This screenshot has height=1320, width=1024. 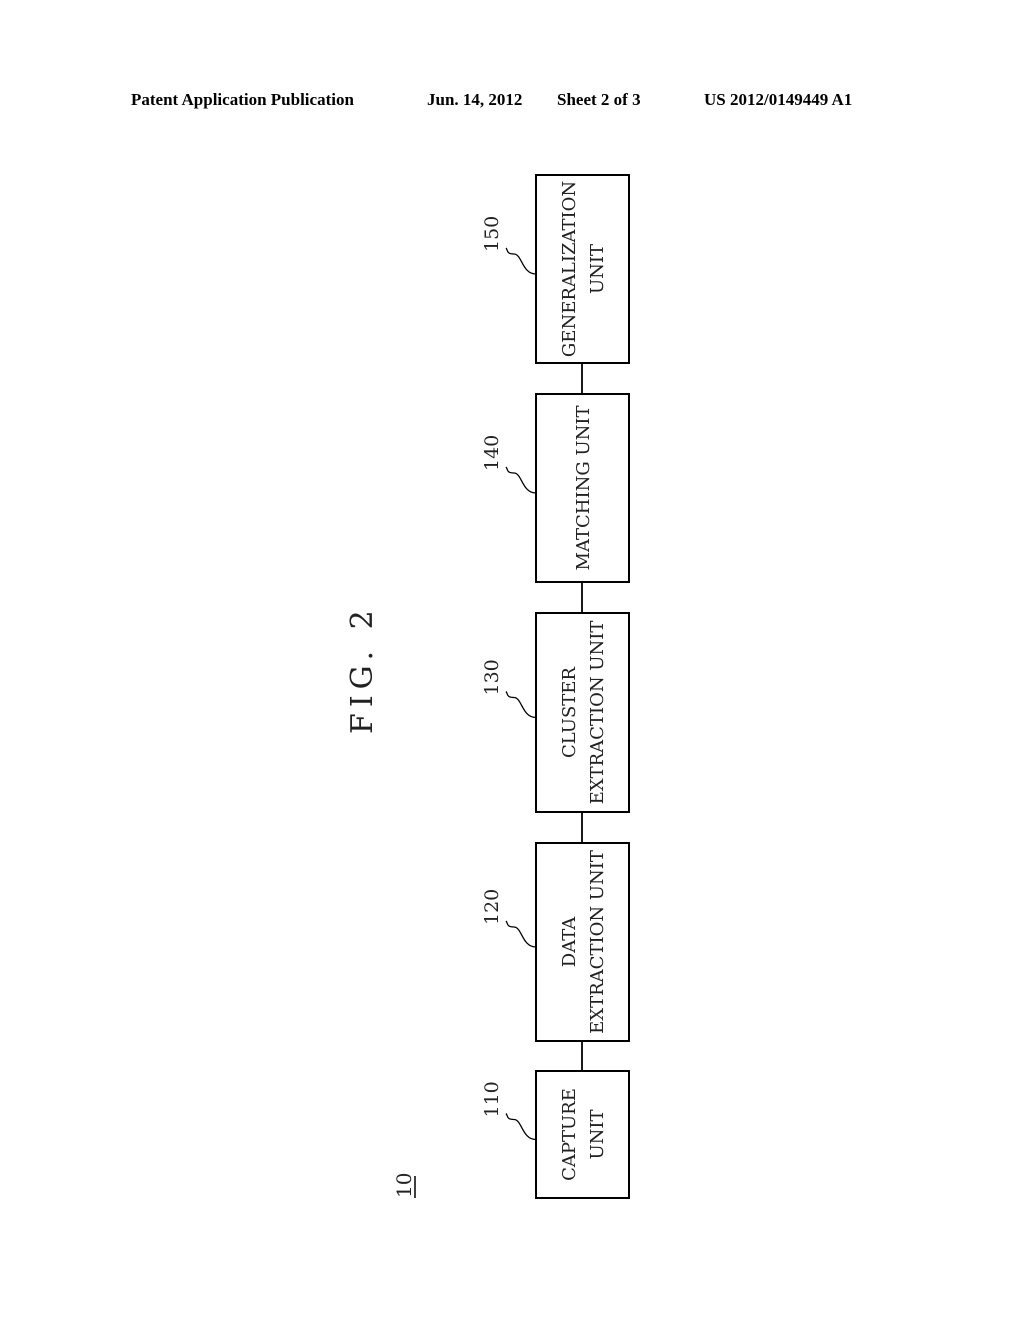 I want to click on block-130: CLUSTER EXTRACTION UNIT 130, so click(x=555, y=712).